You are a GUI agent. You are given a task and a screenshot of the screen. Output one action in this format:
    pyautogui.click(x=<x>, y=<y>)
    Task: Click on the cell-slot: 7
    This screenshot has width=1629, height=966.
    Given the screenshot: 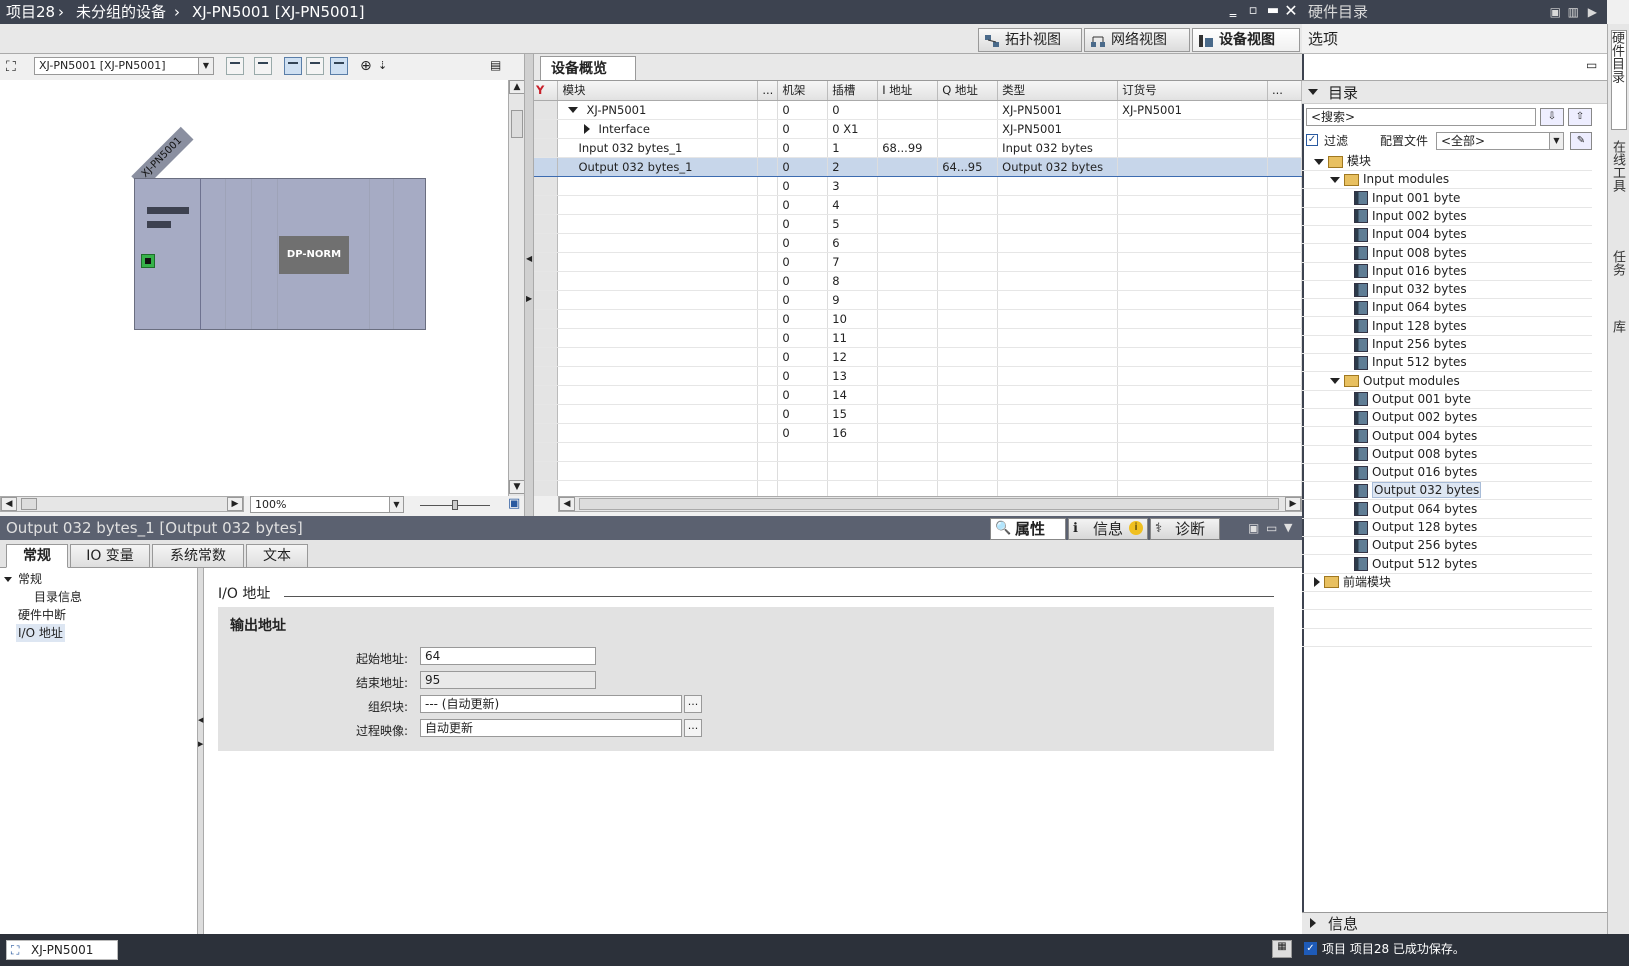 What is the action you would take?
    pyautogui.click(x=853, y=262)
    